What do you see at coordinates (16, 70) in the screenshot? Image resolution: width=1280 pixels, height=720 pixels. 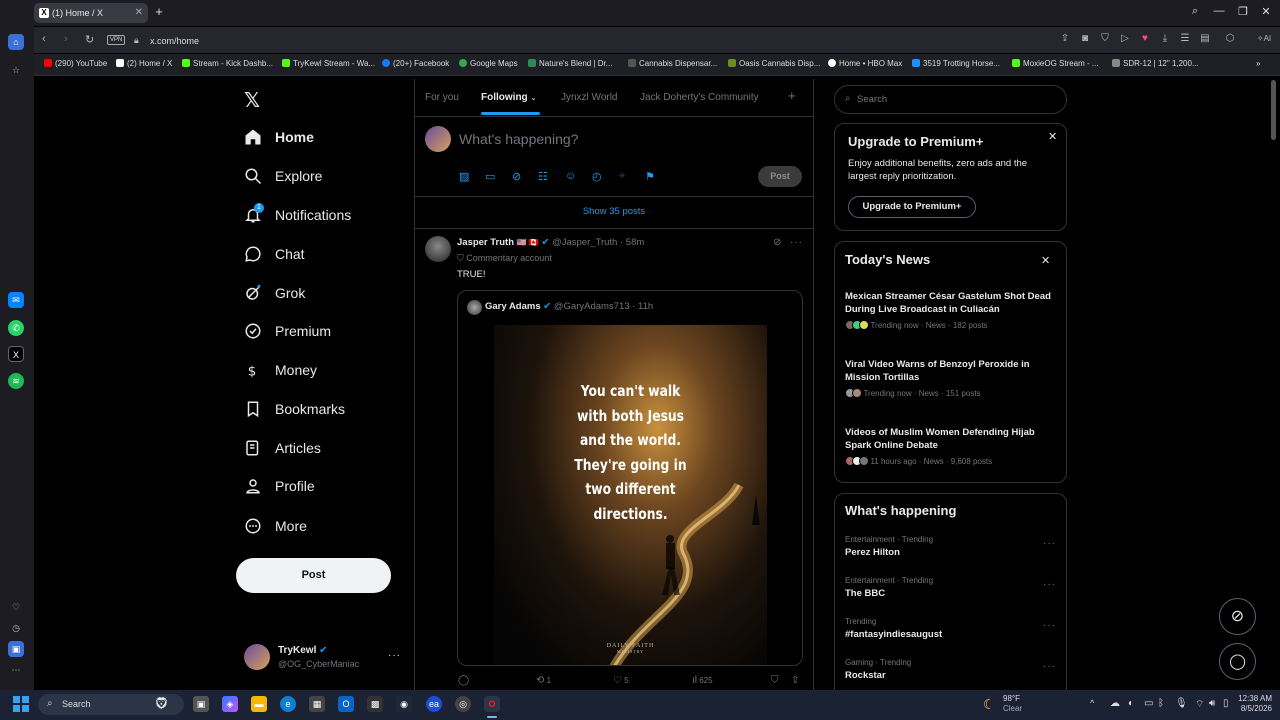 I see `star-icon: ☆` at bounding box center [16, 70].